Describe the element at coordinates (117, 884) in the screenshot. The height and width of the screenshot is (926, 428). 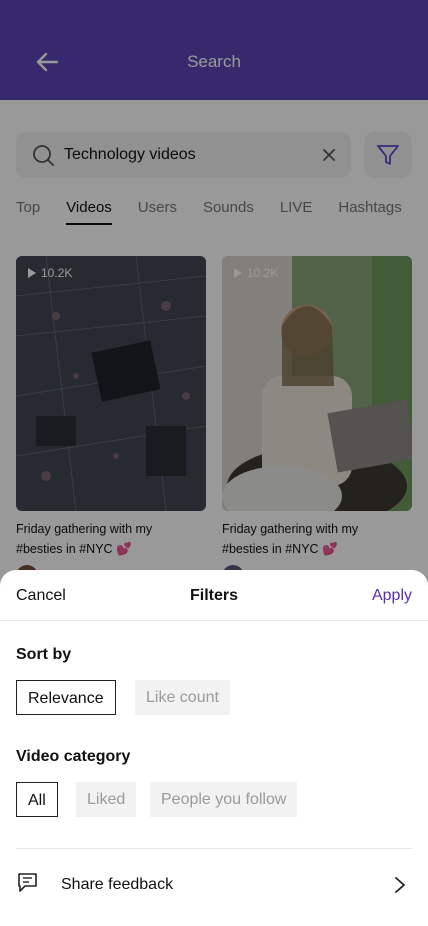
I see `share-feedback-label: Share feedback` at that location.